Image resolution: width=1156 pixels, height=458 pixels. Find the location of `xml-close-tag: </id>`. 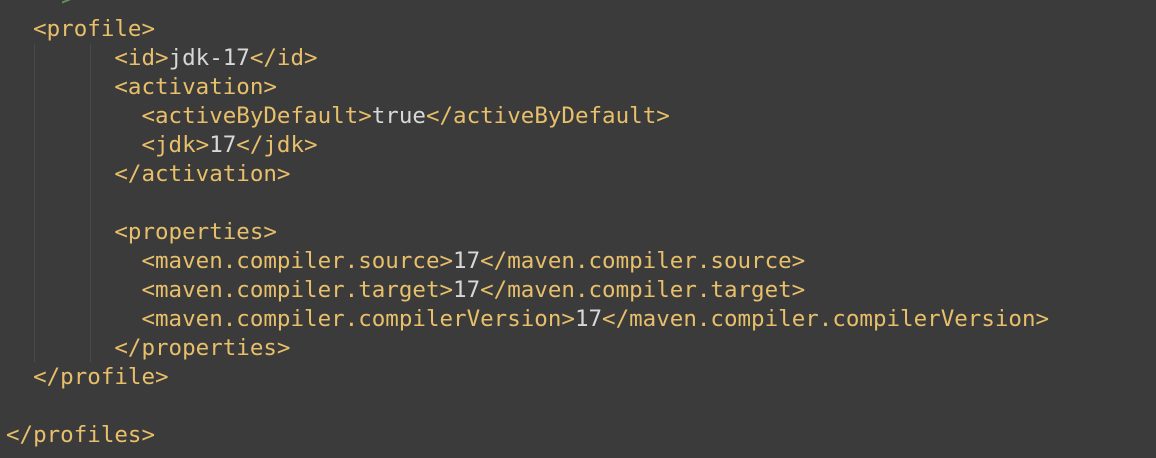

xml-close-tag: </id> is located at coordinates (283, 58).